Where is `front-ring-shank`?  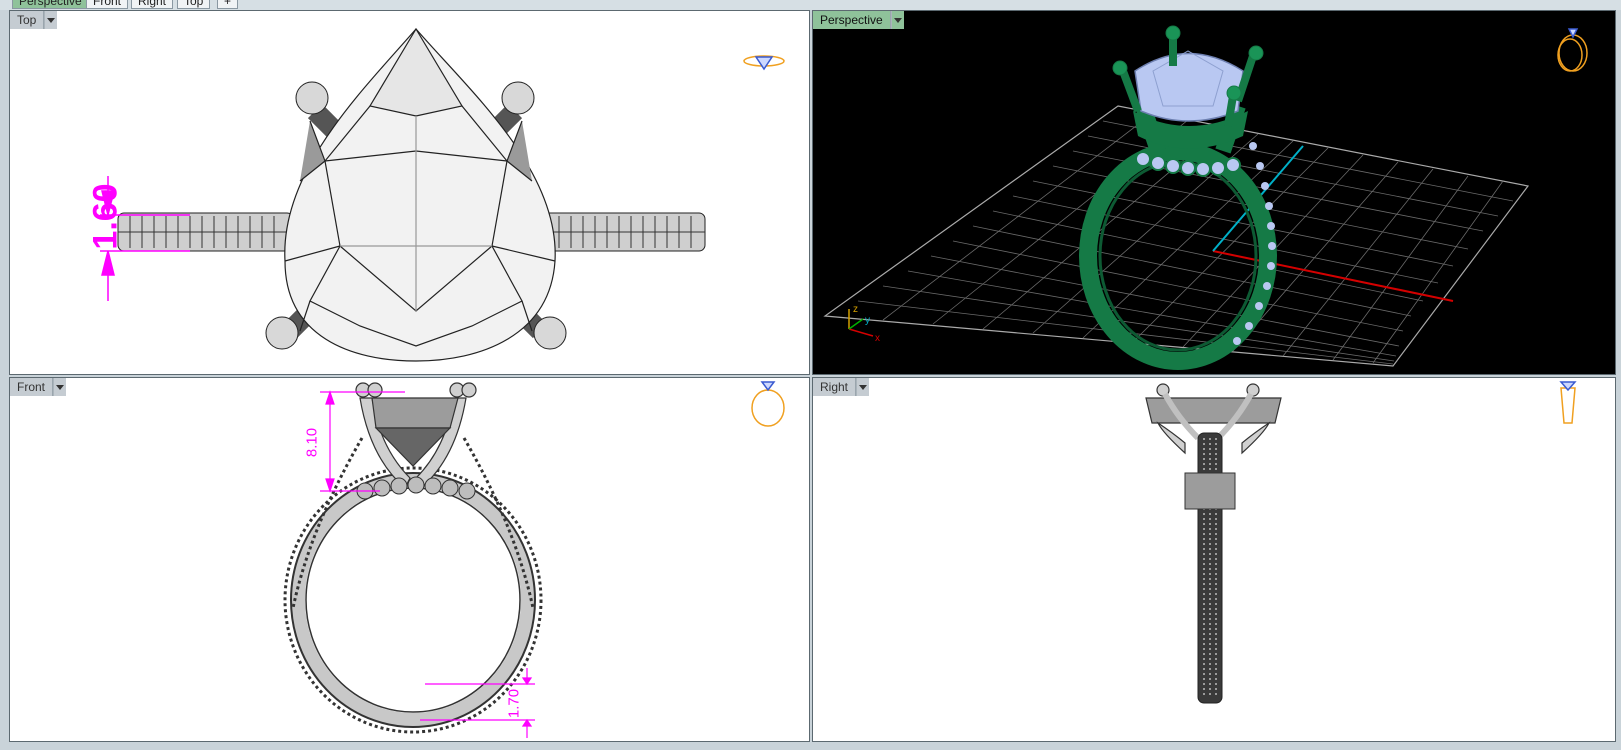
front-ring-shank is located at coordinates (413, 600).